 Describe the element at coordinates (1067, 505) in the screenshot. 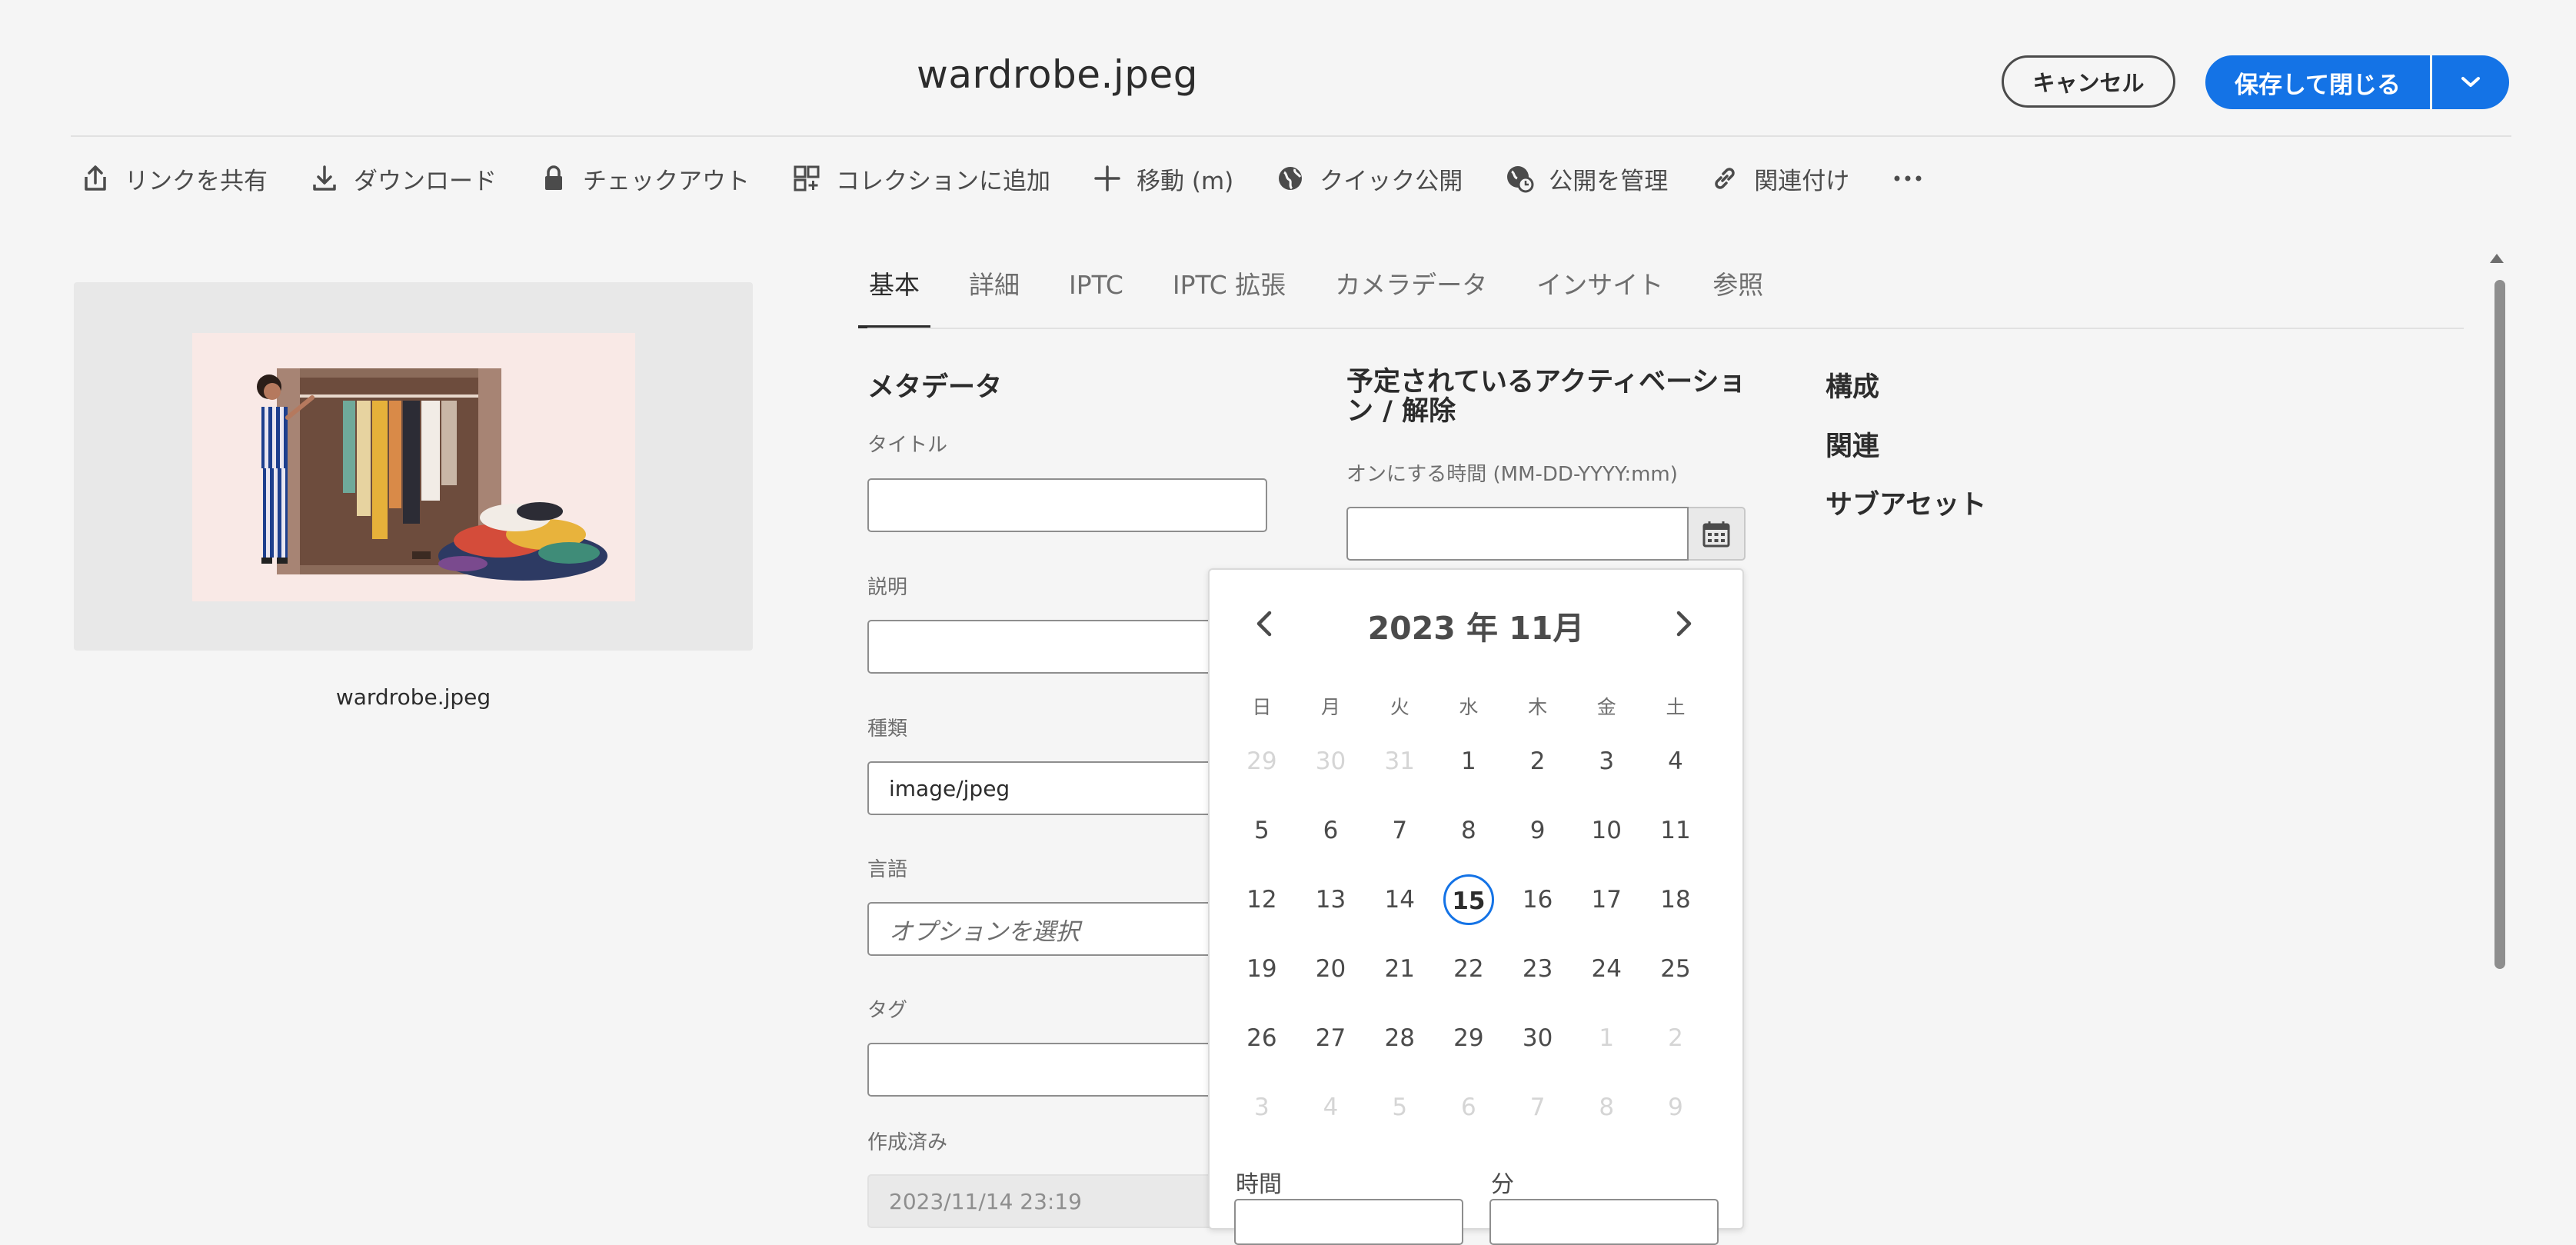

I see `title-field` at that location.